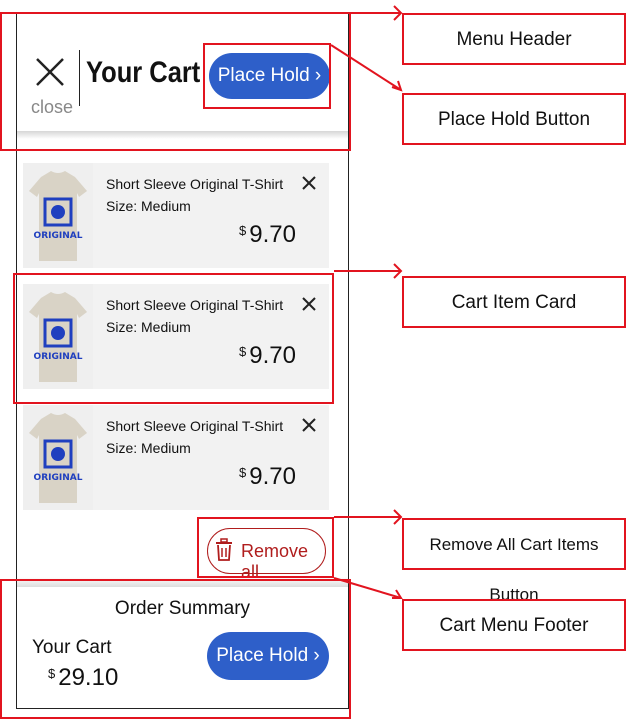 Image resolution: width=626 pixels, height=721 pixels. Describe the element at coordinates (514, 302) in the screenshot. I see `annotation-label-cart-item: Cart Item Card` at that location.